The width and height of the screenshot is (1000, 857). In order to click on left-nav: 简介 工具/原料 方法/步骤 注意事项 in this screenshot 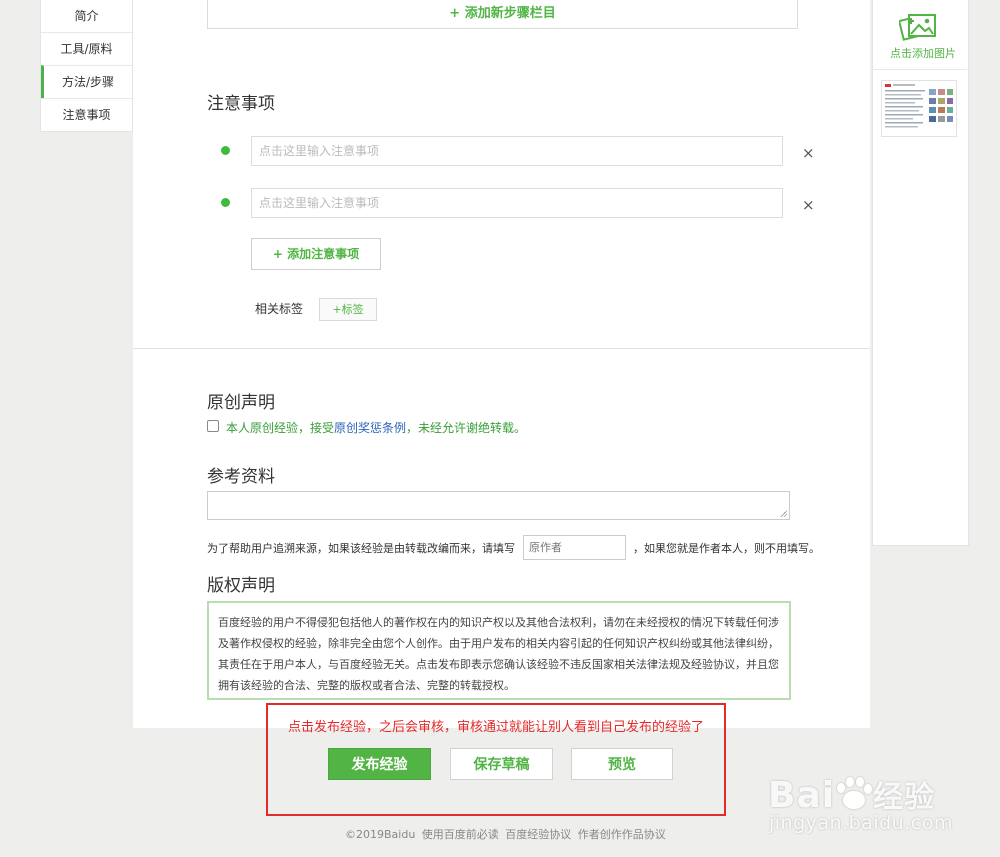, I will do `click(86, 66)`.